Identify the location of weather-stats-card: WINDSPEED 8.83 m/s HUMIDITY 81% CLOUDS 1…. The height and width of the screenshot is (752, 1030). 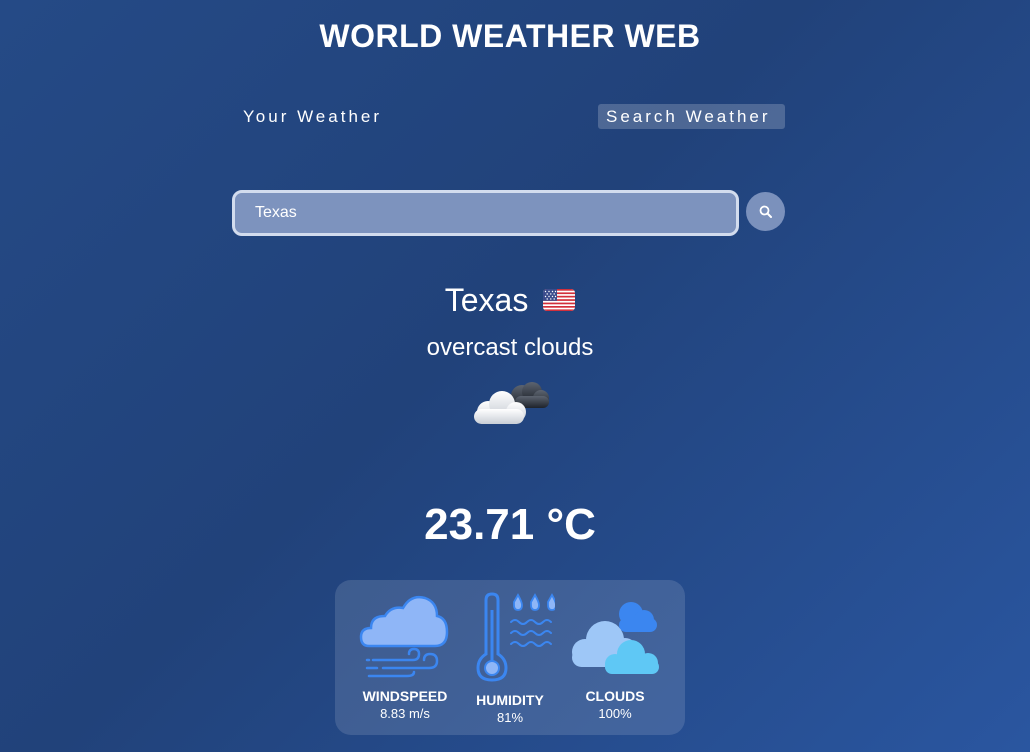
(510, 657).